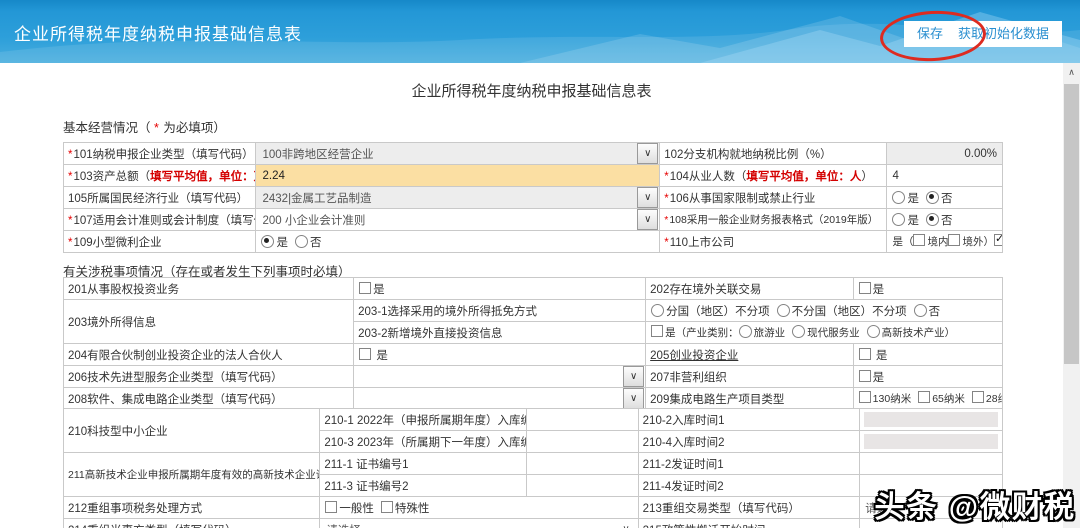 This screenshot has height=528, width=1080. I want to click on label-text: 108采用一般企业财务报表格式（2019年版）, so click(774, 220).